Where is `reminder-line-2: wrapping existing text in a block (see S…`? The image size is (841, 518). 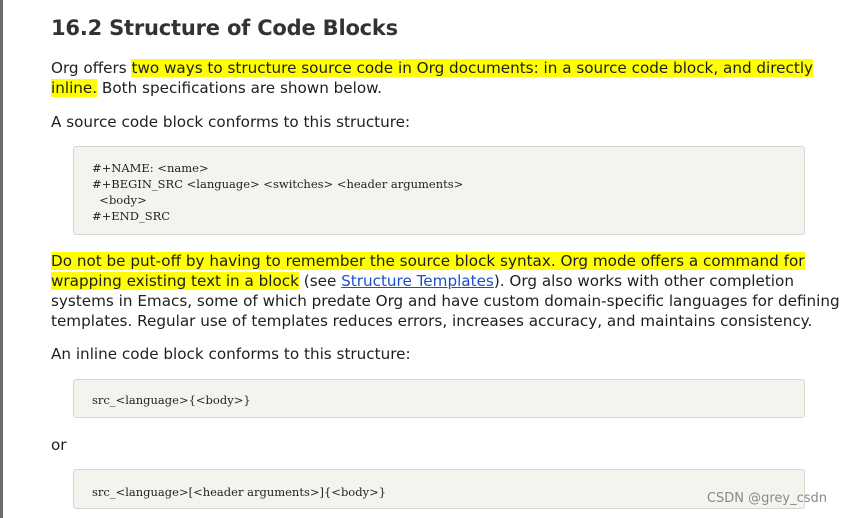 reminder-line-2: wrapping existing text in a block (see S… is located at coordinates (431, 281).